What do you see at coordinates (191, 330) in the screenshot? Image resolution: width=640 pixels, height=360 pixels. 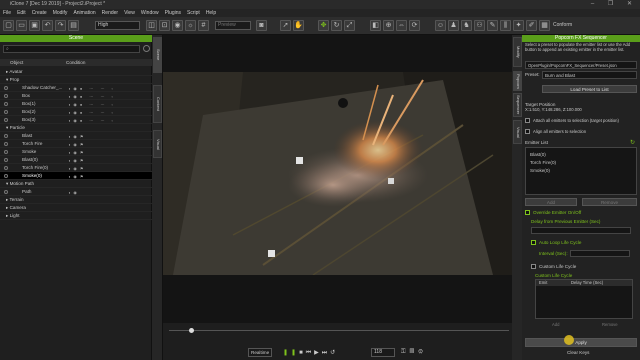 I see `playhead-handle` at bounding box center [191, 330].